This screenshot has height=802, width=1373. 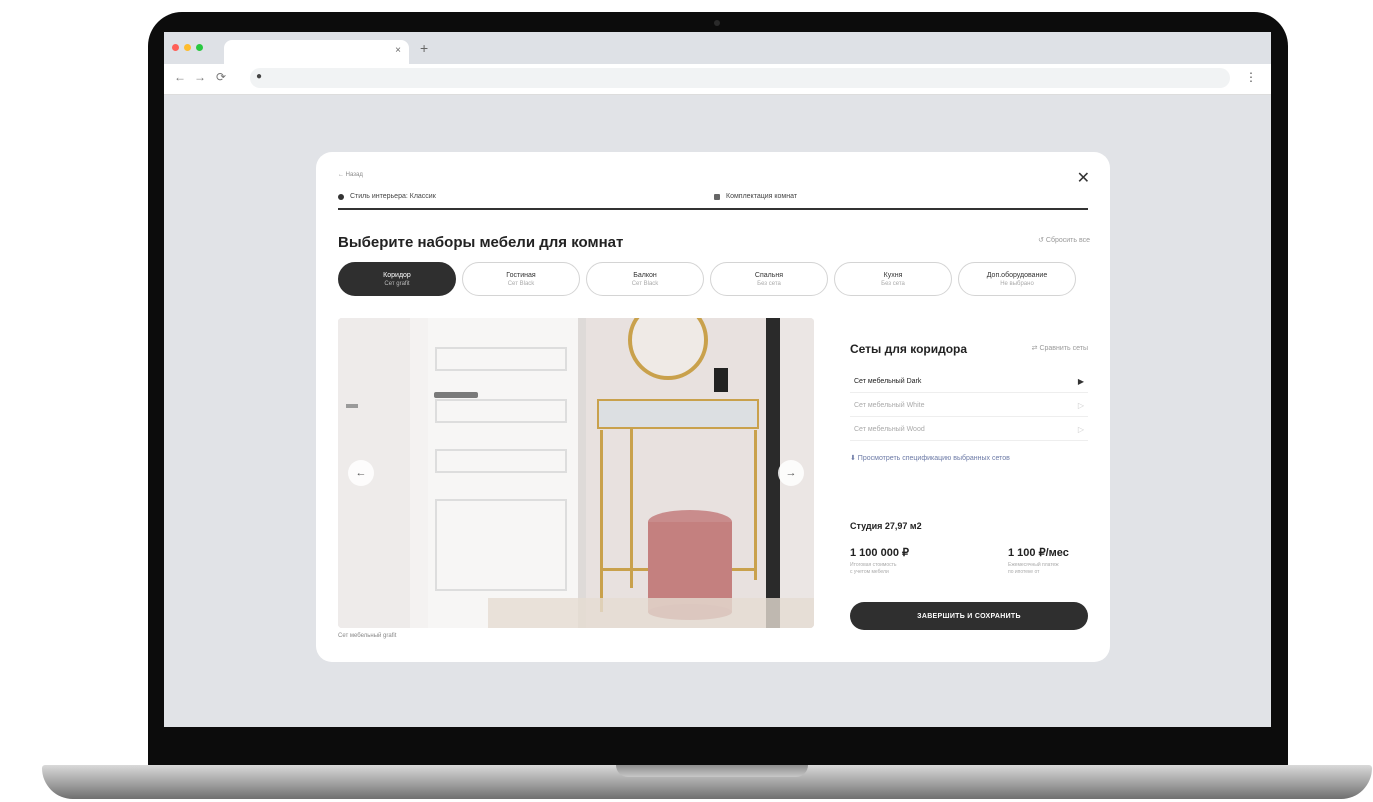 I want to click on compare-sets-button: ⇄ Сравнить сеты, so click(x=1060, y=348).